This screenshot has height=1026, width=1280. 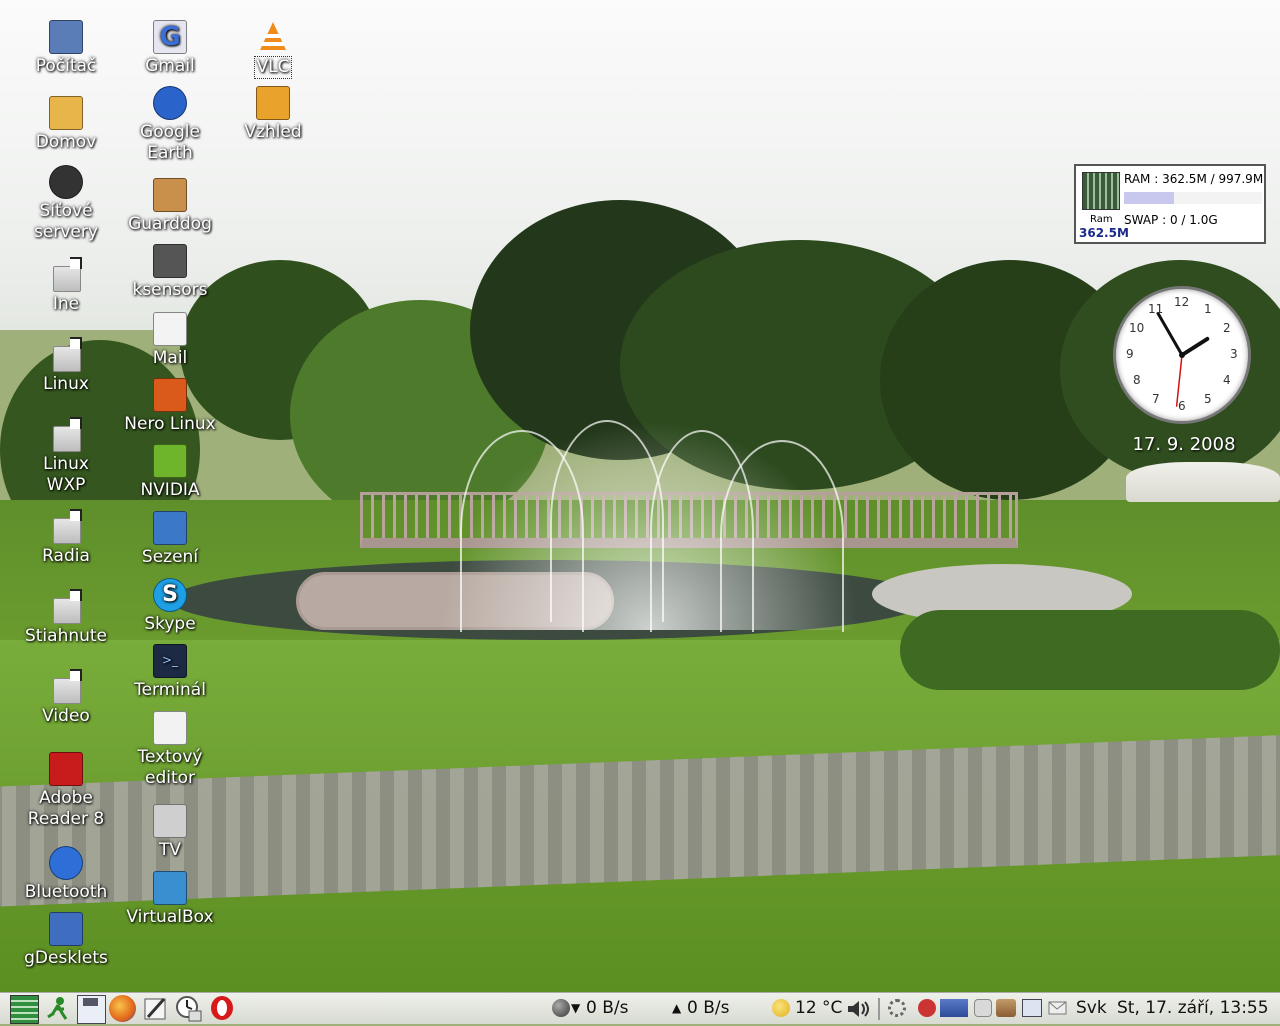 I want to click on desktop-icon: G Gmail, so click(x=170, y=48).